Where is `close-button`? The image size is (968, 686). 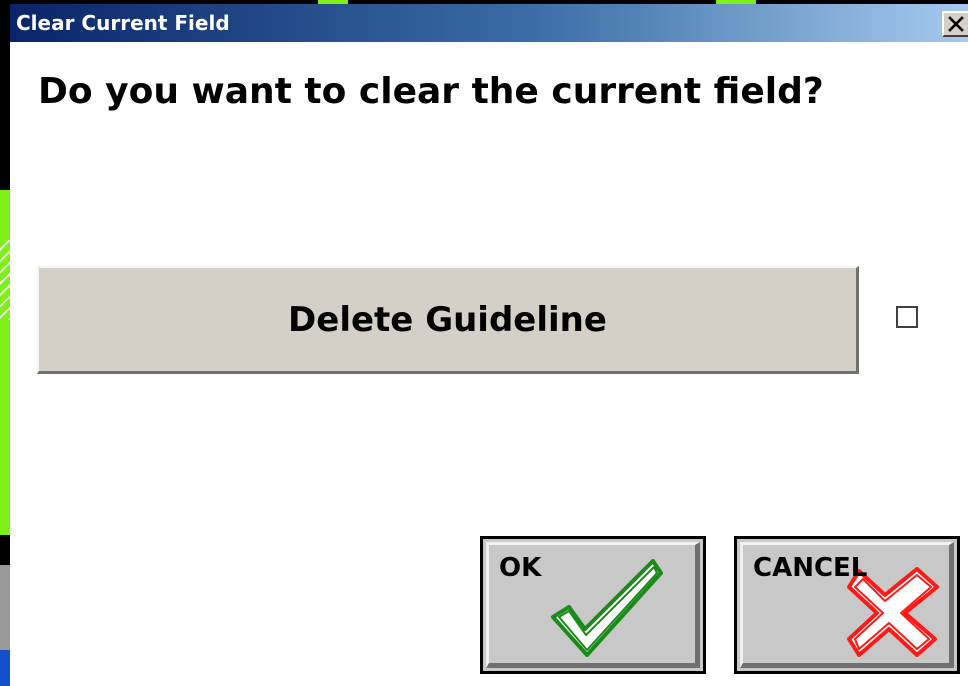
close-button is located at coordinates (955, 24).